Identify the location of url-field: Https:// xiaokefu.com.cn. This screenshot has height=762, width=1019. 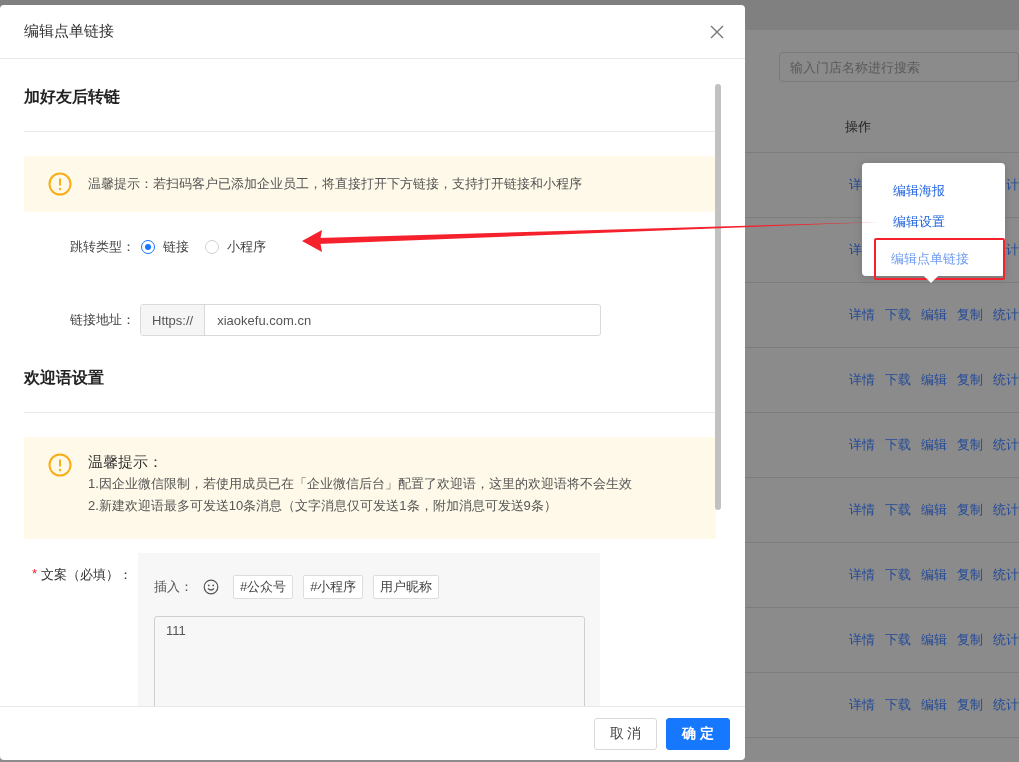
(370, 320).